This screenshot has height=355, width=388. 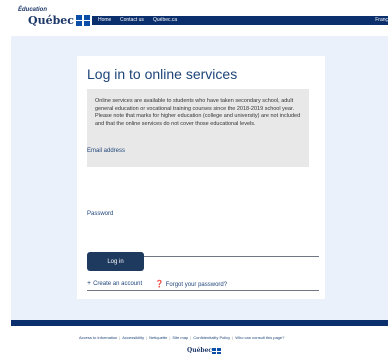 I want to click on nav-quebec-ca-link: Québec.ca, so click(x=165, y=20).